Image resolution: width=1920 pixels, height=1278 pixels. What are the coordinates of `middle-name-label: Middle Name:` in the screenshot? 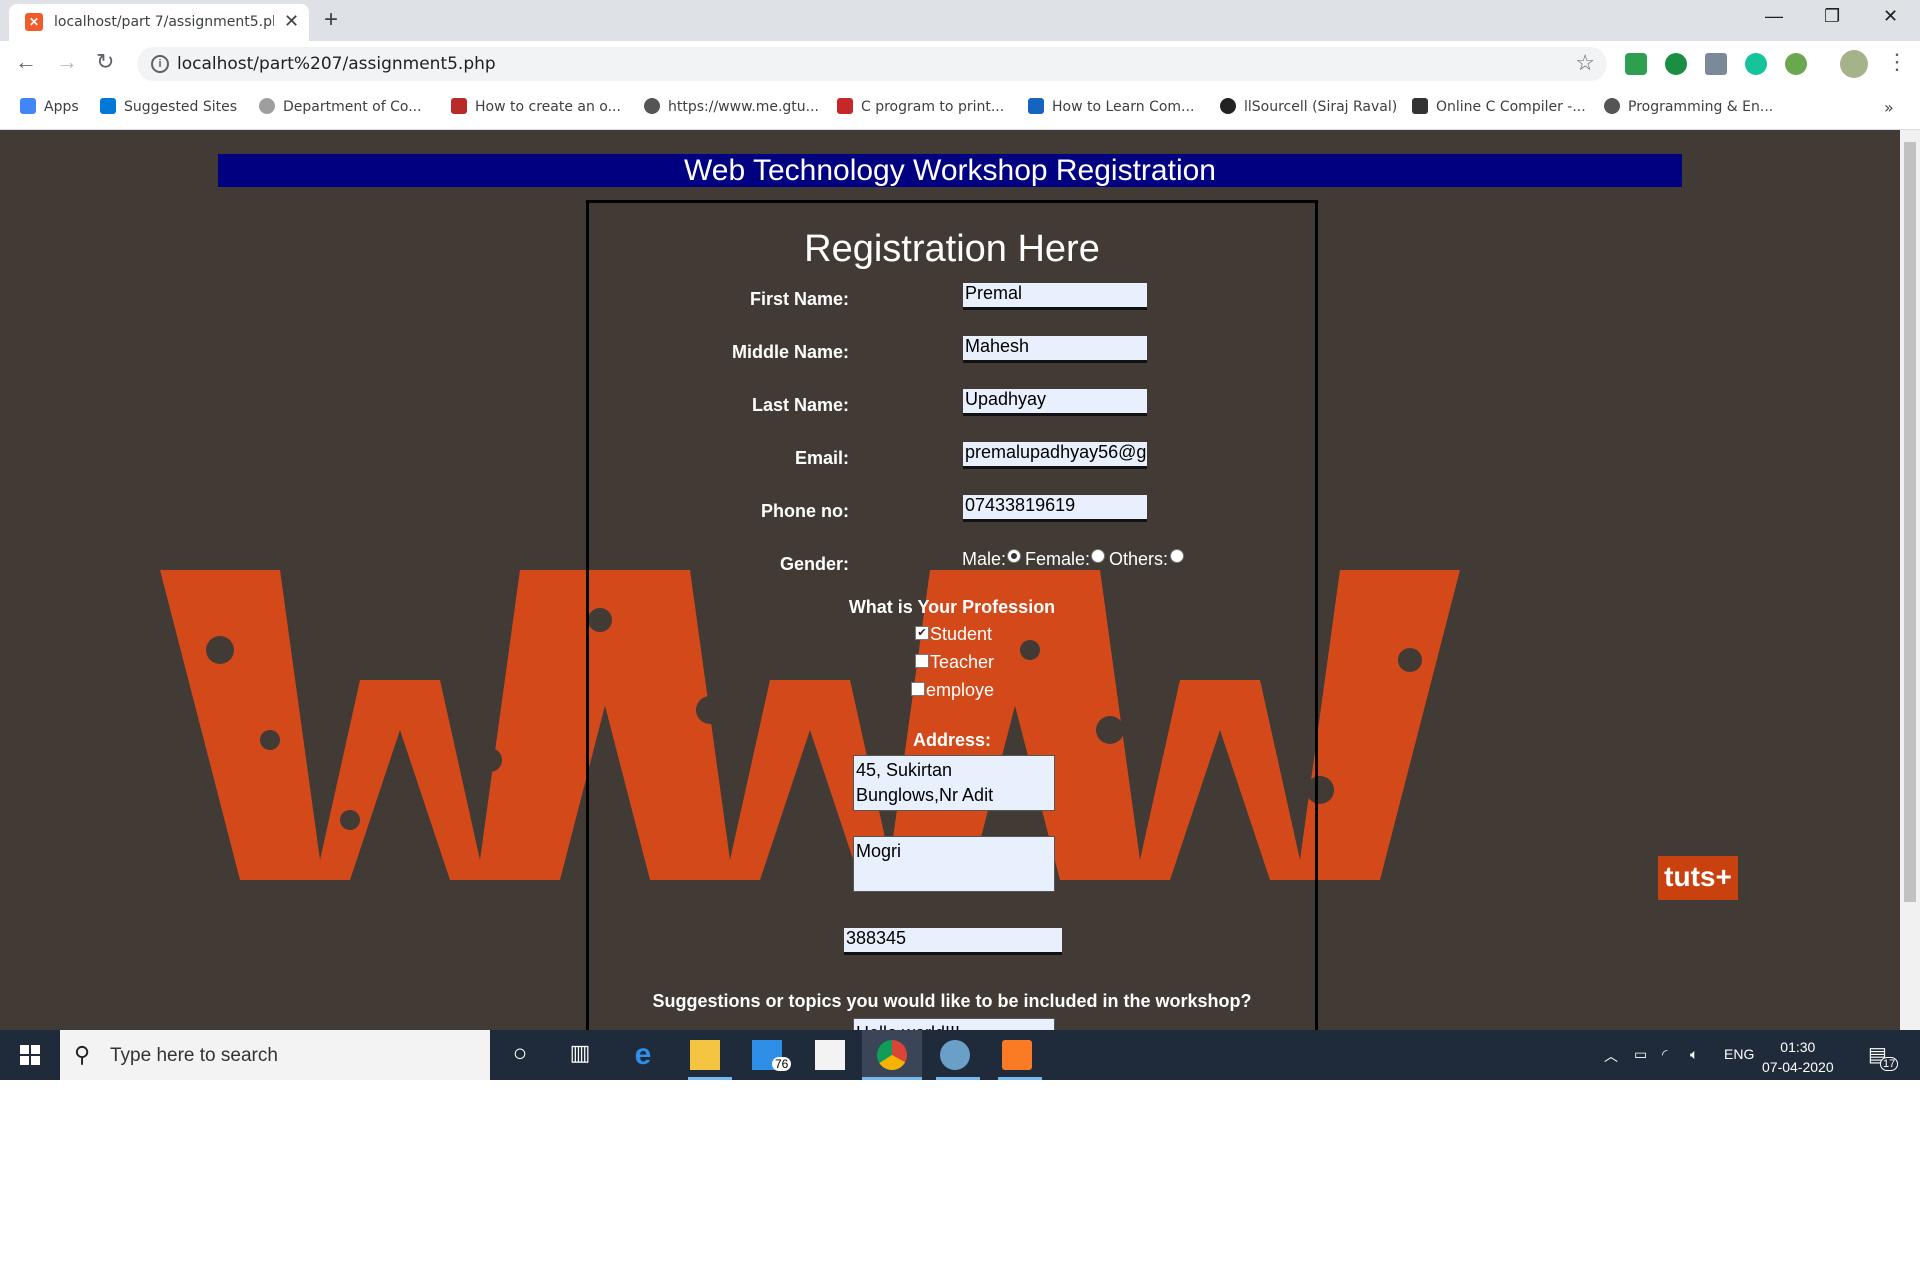 It's located at (790, 352).